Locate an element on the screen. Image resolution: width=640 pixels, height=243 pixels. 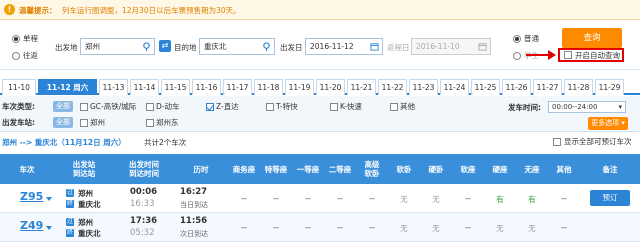
date-tab: 11-23 is located at coordinates (423, 87).